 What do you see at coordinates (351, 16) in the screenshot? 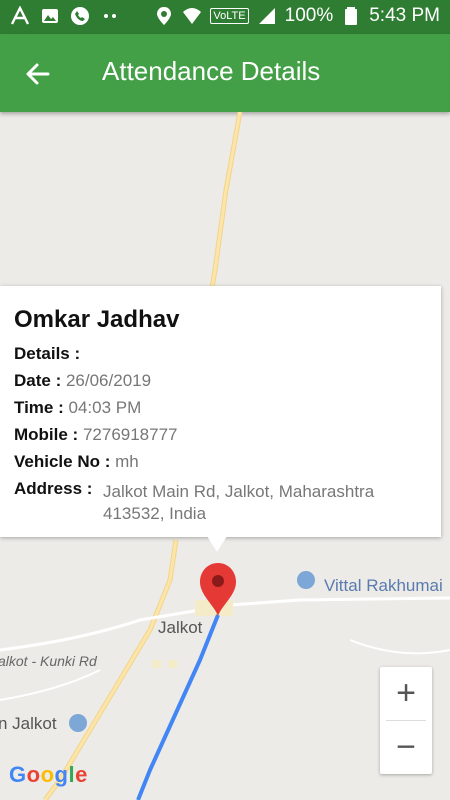
I see `battery-icon` at bounding box center [351, 16].